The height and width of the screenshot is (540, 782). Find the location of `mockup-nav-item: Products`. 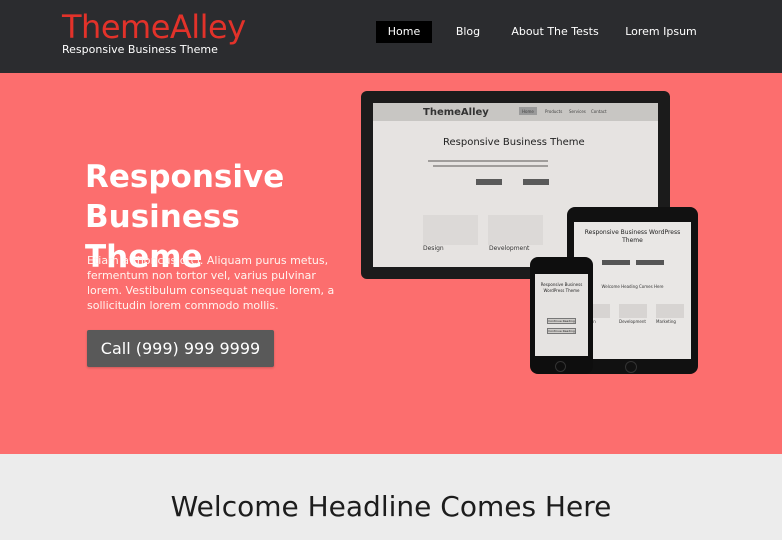

mockup-nav-item: Products is located at coordinates (554, 111).